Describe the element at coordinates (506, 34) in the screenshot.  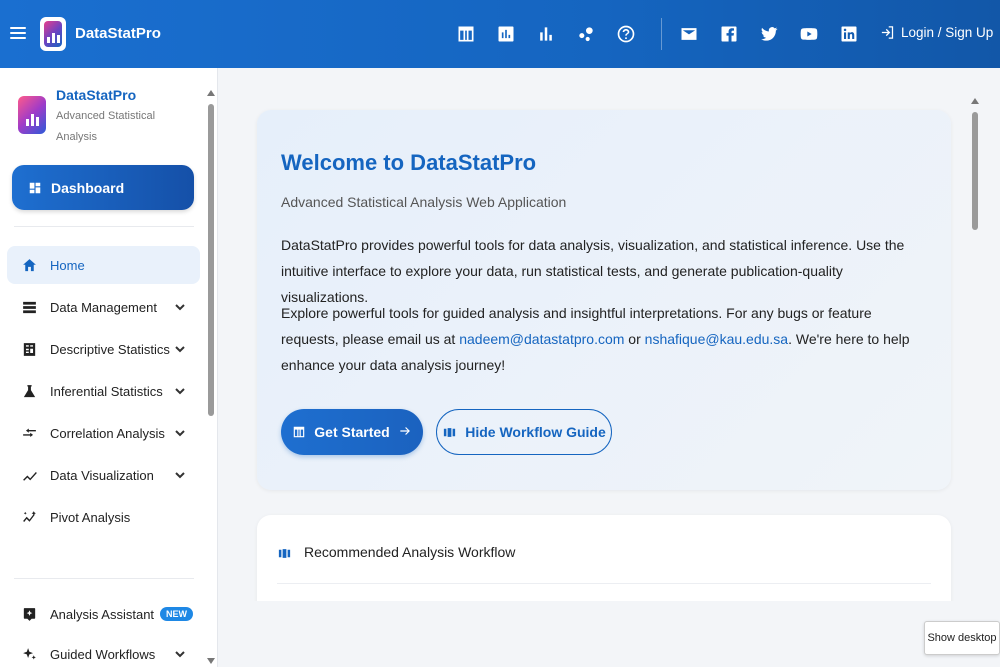
I see `bar-chart-icon` at that location.